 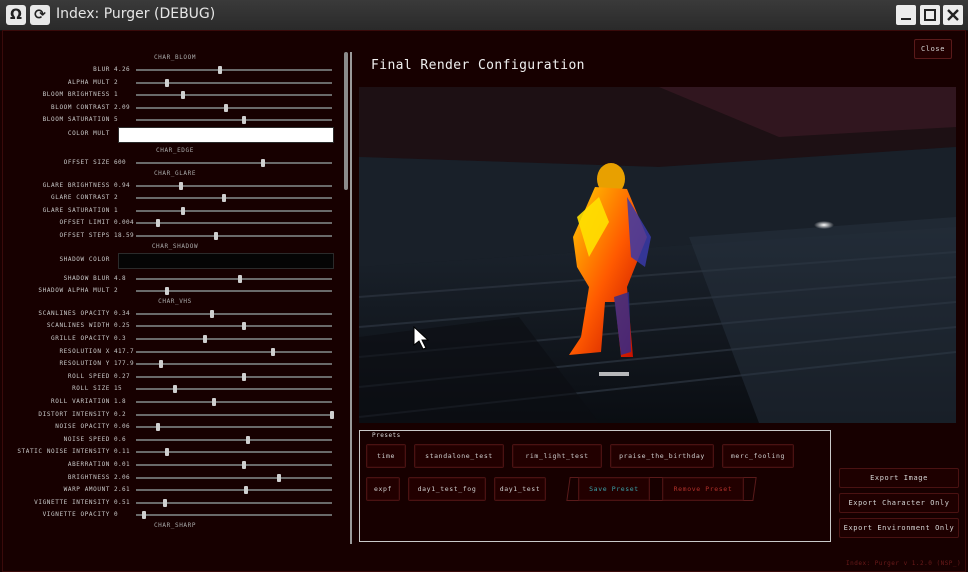 I want to click on slider-value: 177.9, so click(x=124, y=364).